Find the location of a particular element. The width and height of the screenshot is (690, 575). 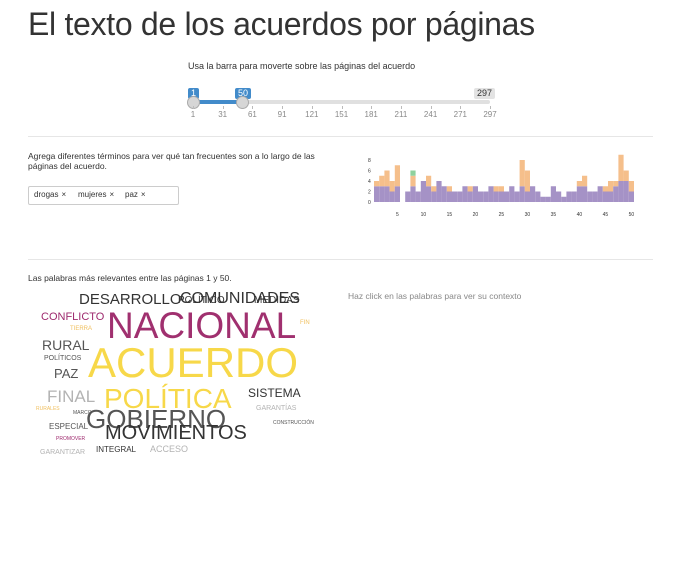

x-tick-label: 40 is located at coordinates (580, 215).